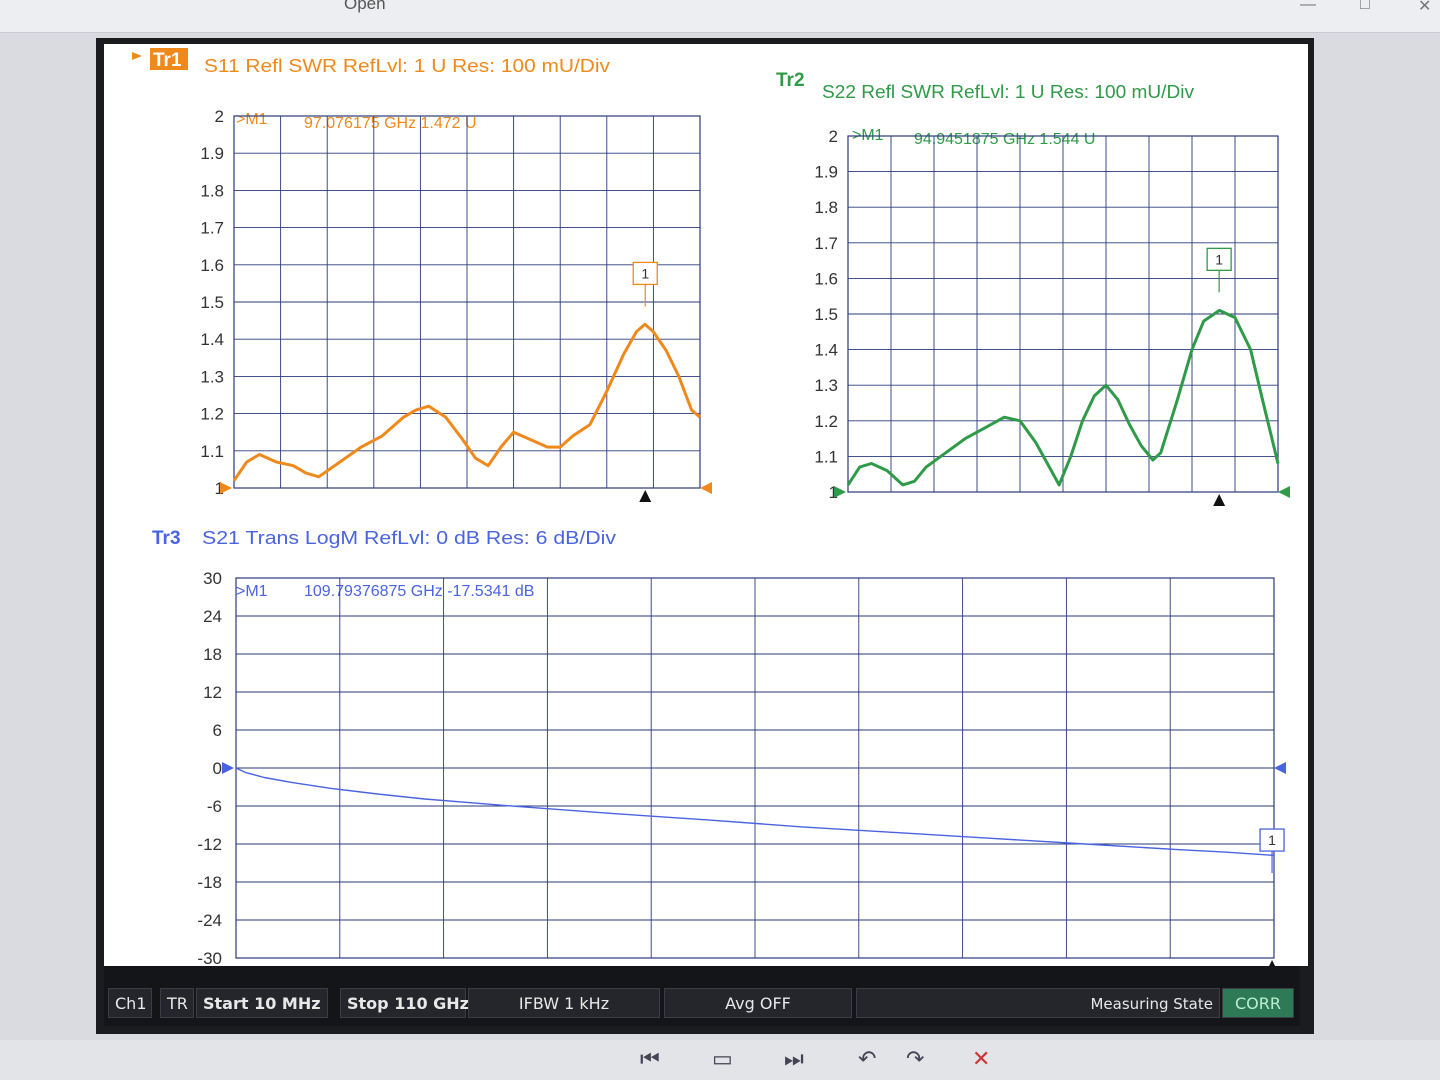  I want to click on tr3-tag: Tr3, so click(166, 538).